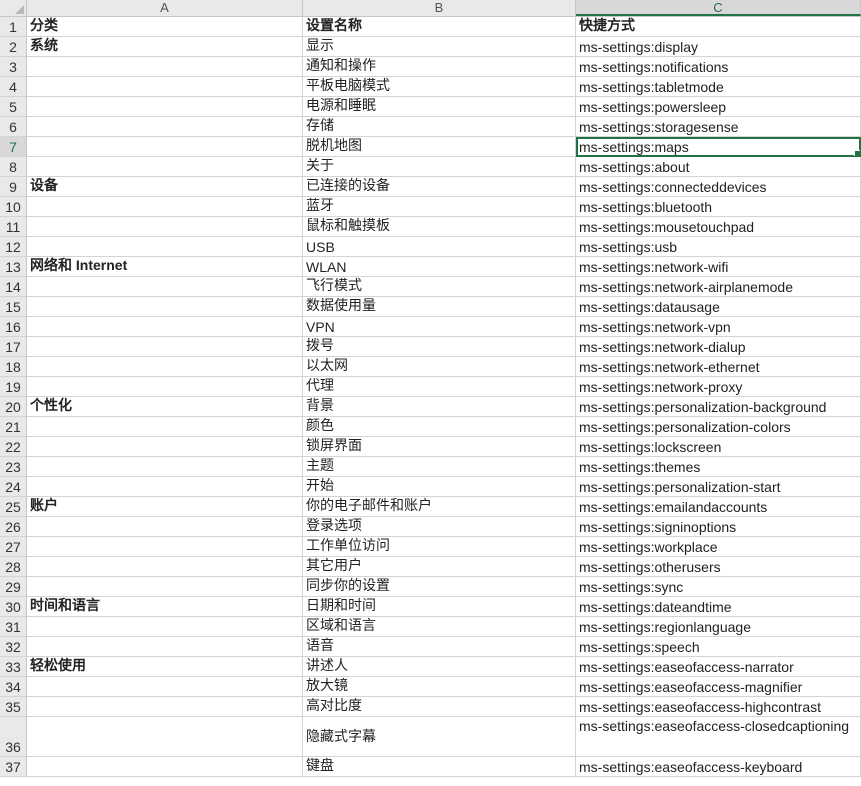 The image size is (861, 786). Describe the element at coordinates (13, 347) in the screenshot. I see `row-header: 17` at that location.